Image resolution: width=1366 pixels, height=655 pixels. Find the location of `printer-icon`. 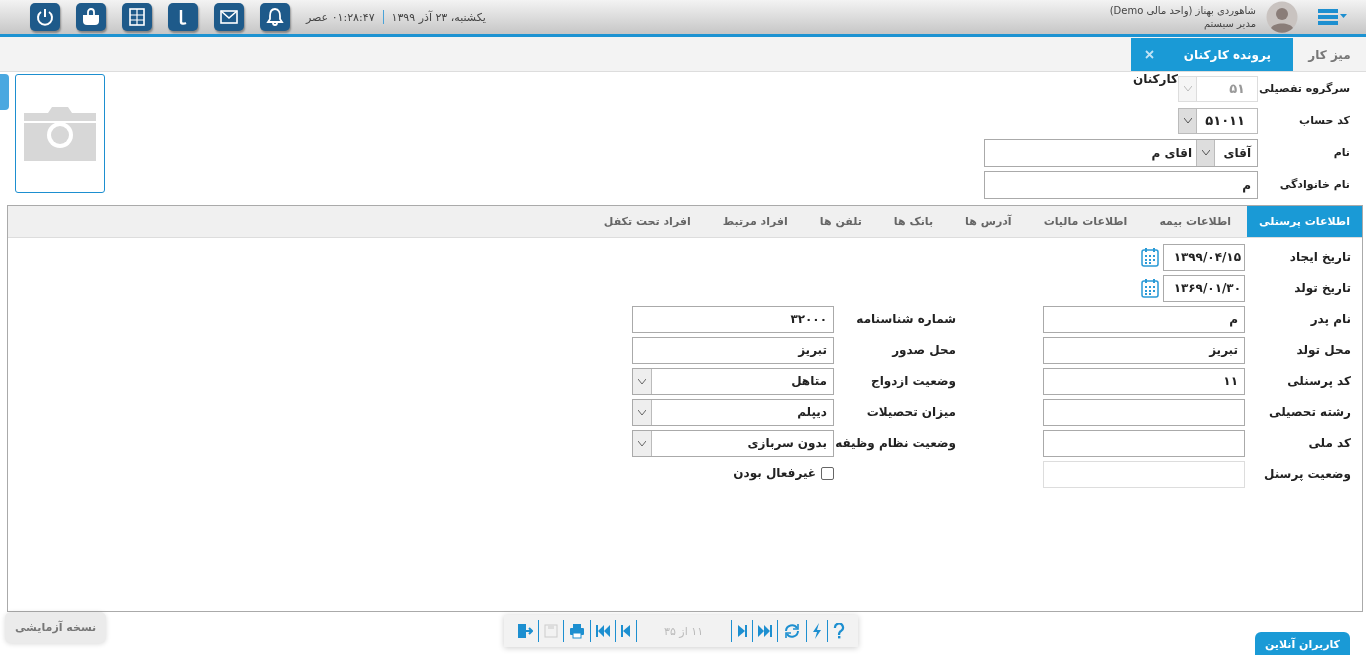

printer-icon is located at coordinates (576, 631).